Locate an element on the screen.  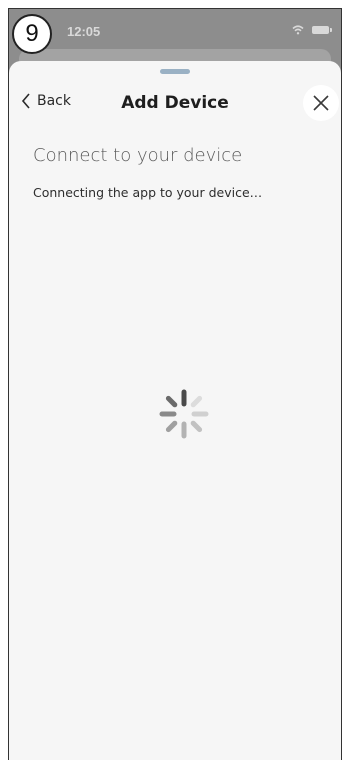
sheet-grabber is located at coordinates (175, 71).